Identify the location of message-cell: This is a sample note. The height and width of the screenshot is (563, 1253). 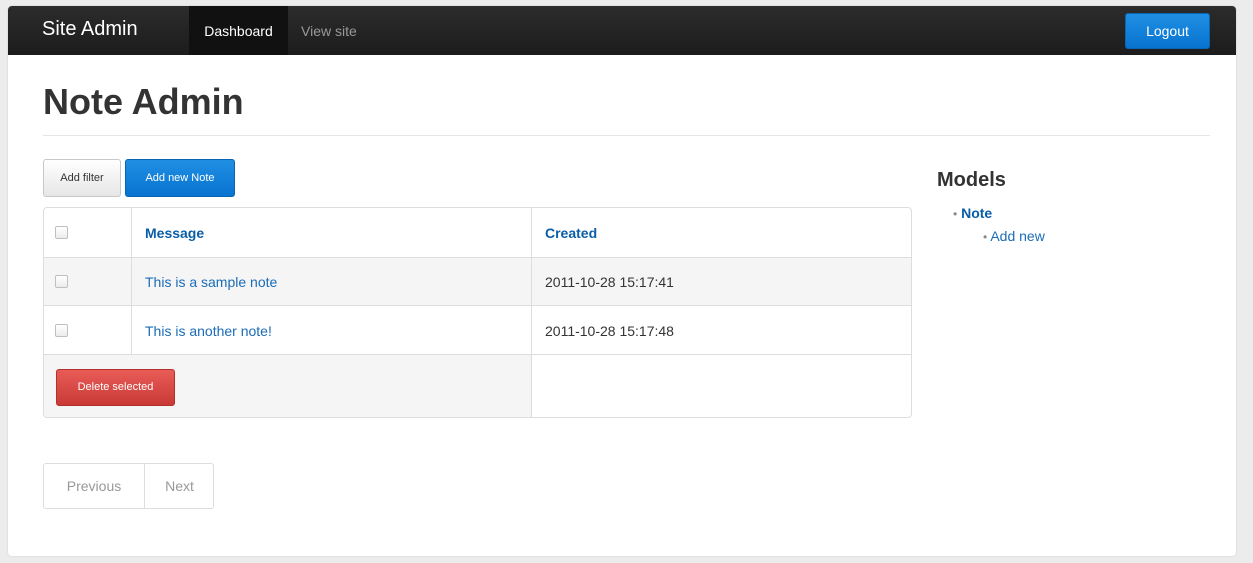
(331, 282).